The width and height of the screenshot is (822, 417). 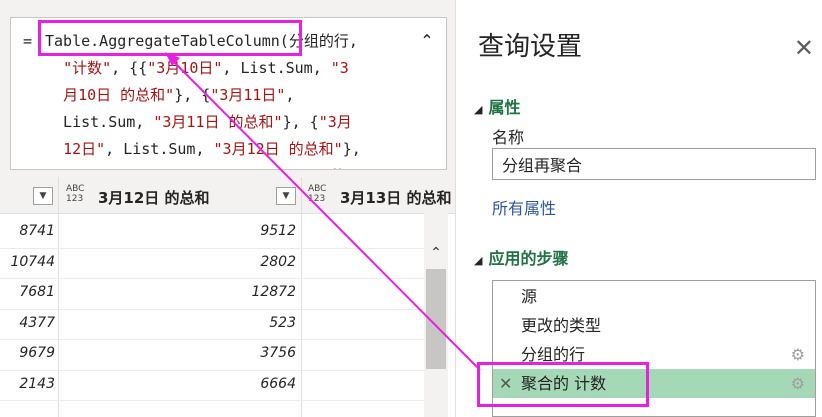 I want to click on properties-heading-label: 属性, so click(x=504, y=107).